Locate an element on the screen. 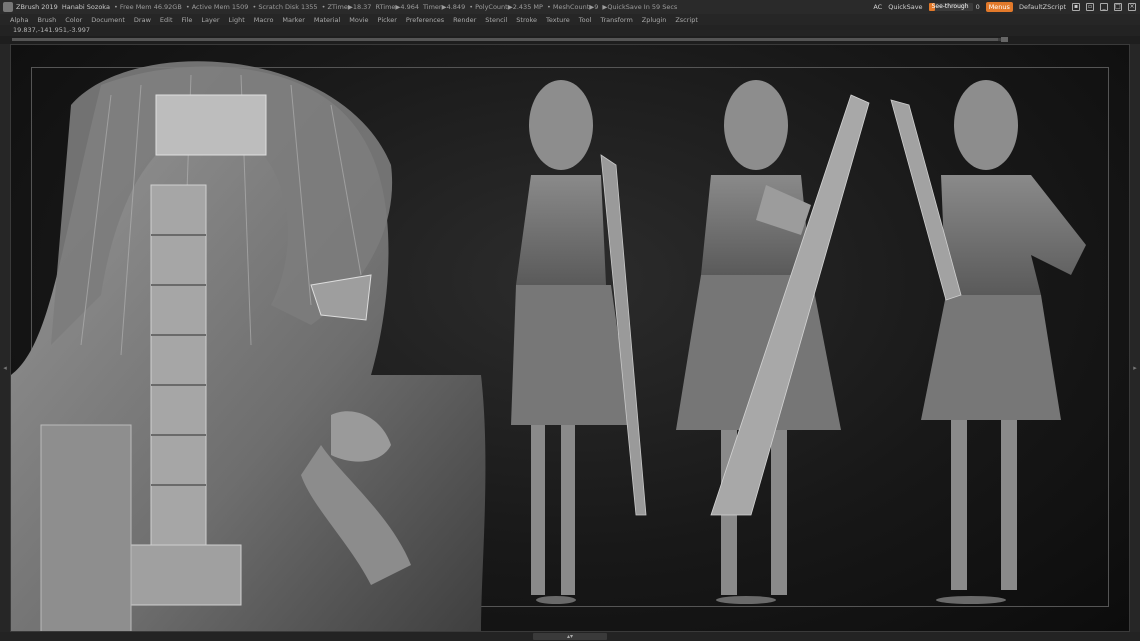 This screenshot has height=641, width=1140. expand-arrow-icon: ▸ is located at coordinates (1135, 368).